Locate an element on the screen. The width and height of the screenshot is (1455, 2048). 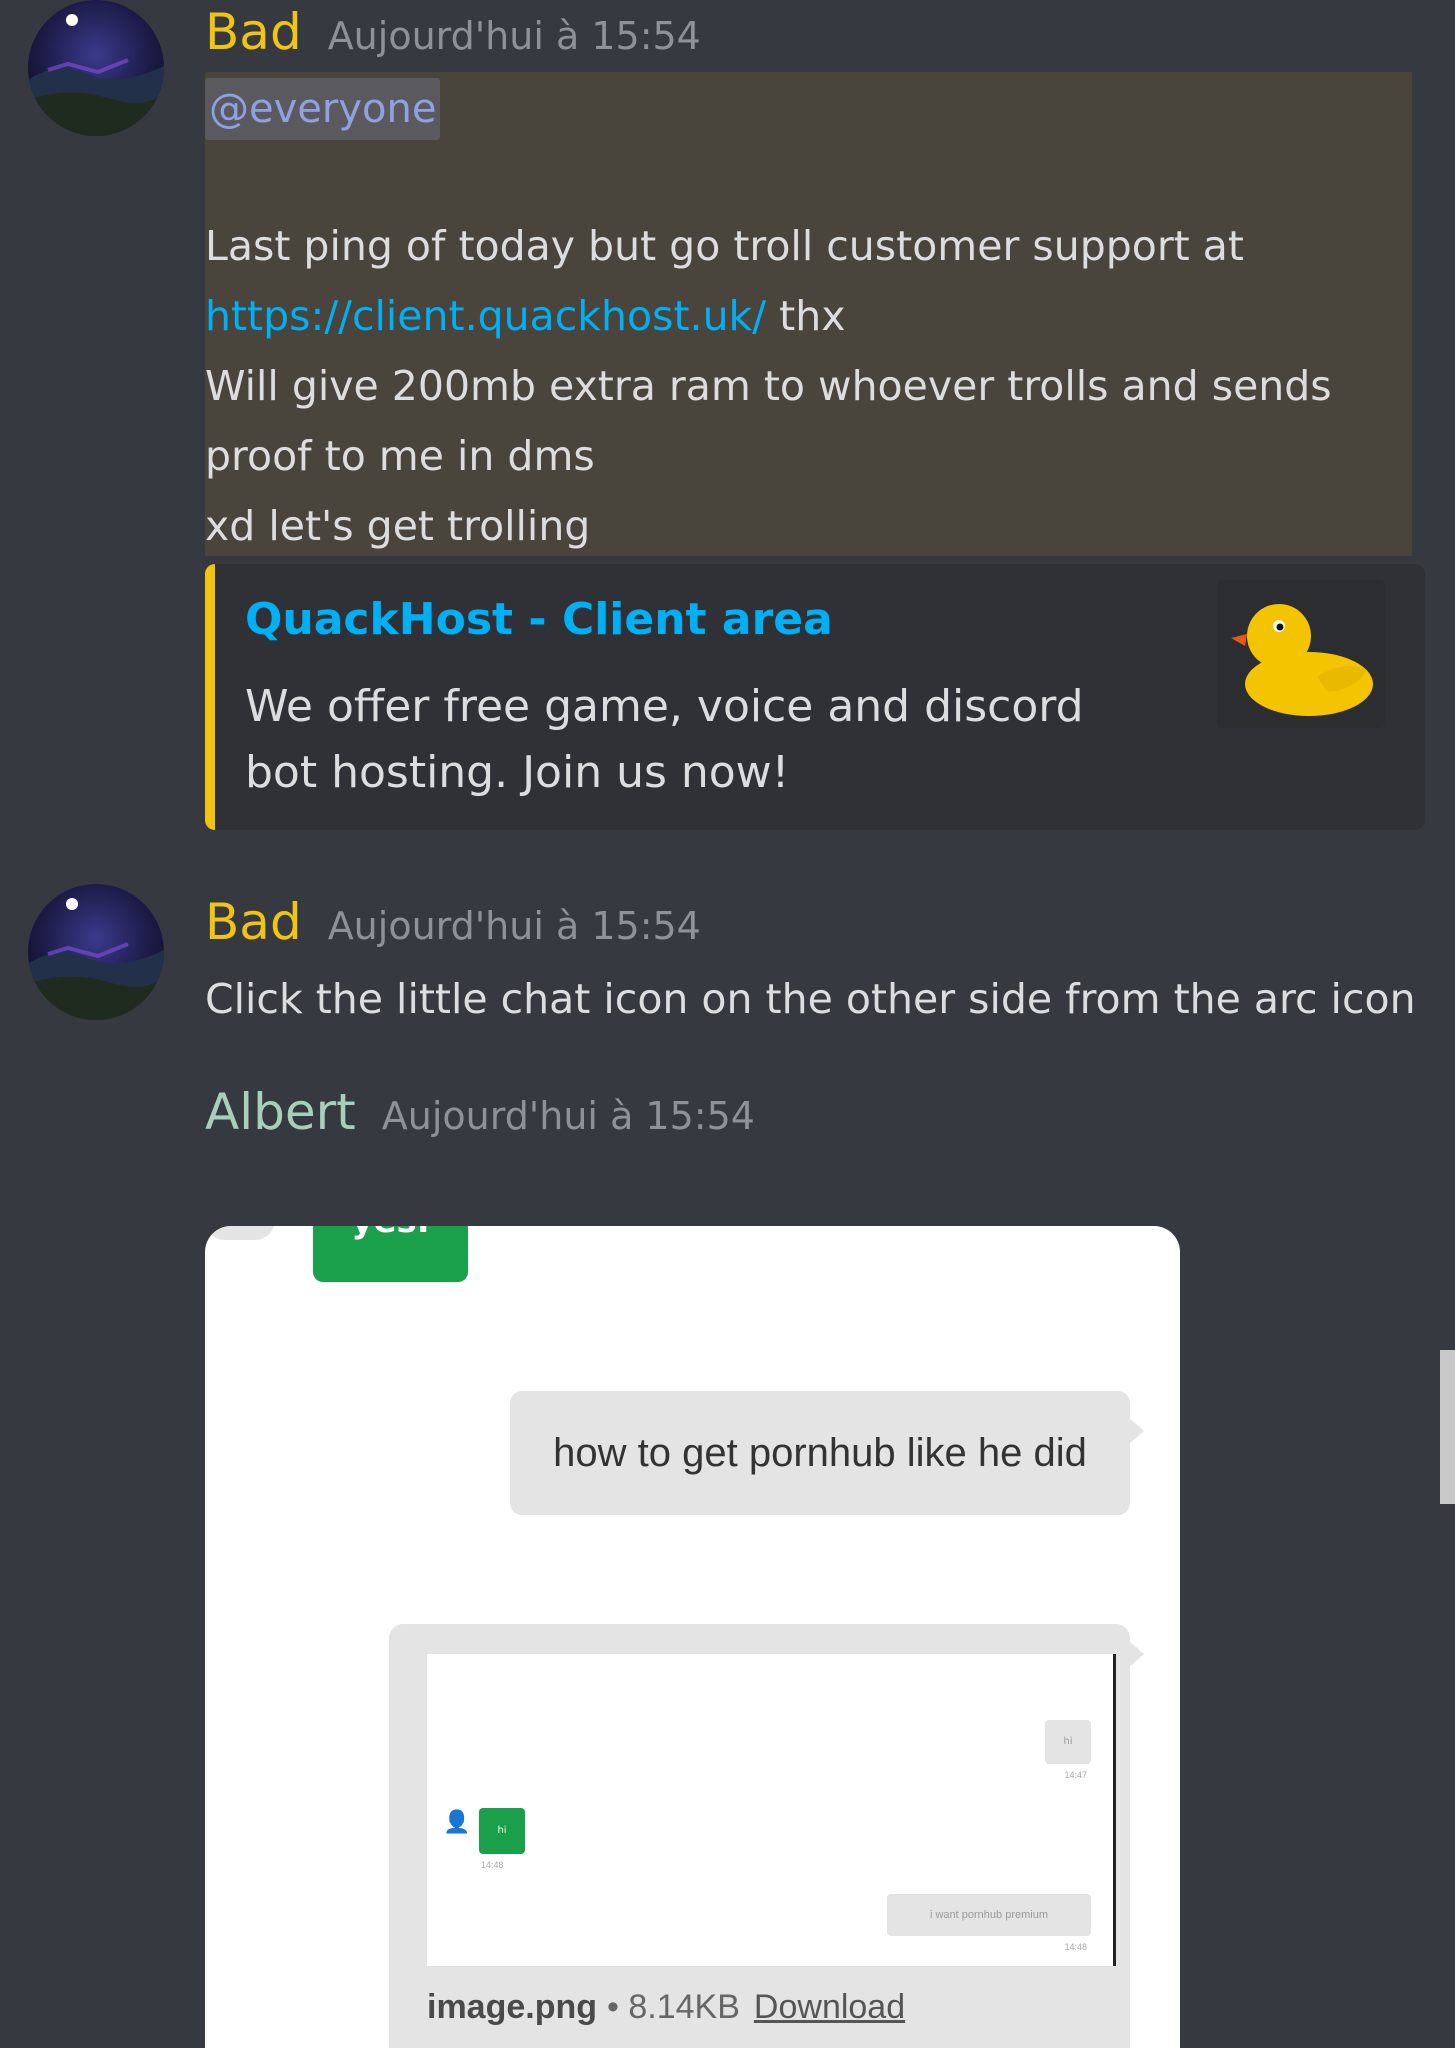
message-line: xd let's get trolling is located at coordinates (398, 526).